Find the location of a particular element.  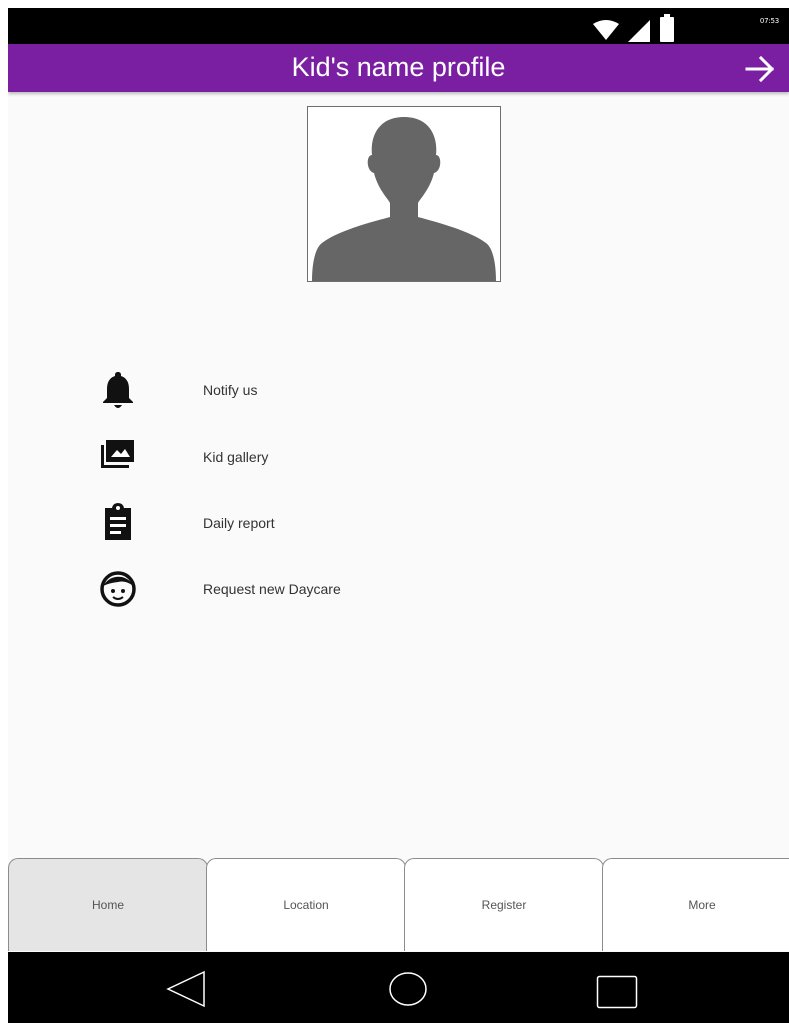

bottom-nav: Home Location Register More is located at coordinates (398, 905).